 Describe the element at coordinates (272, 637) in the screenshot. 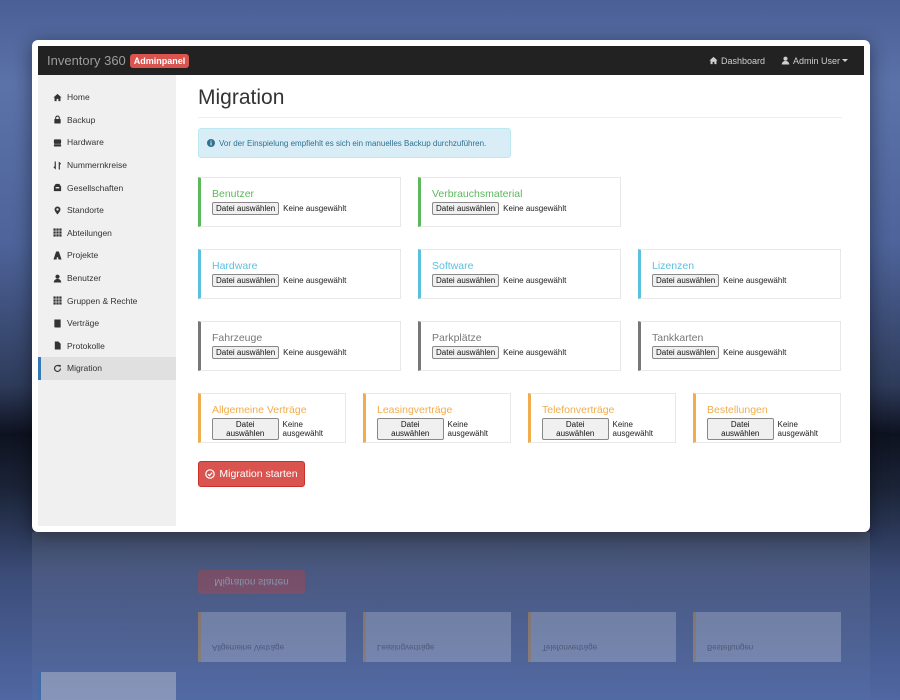

I see `reflected-panel: Allgemeine Verträge` at that location.